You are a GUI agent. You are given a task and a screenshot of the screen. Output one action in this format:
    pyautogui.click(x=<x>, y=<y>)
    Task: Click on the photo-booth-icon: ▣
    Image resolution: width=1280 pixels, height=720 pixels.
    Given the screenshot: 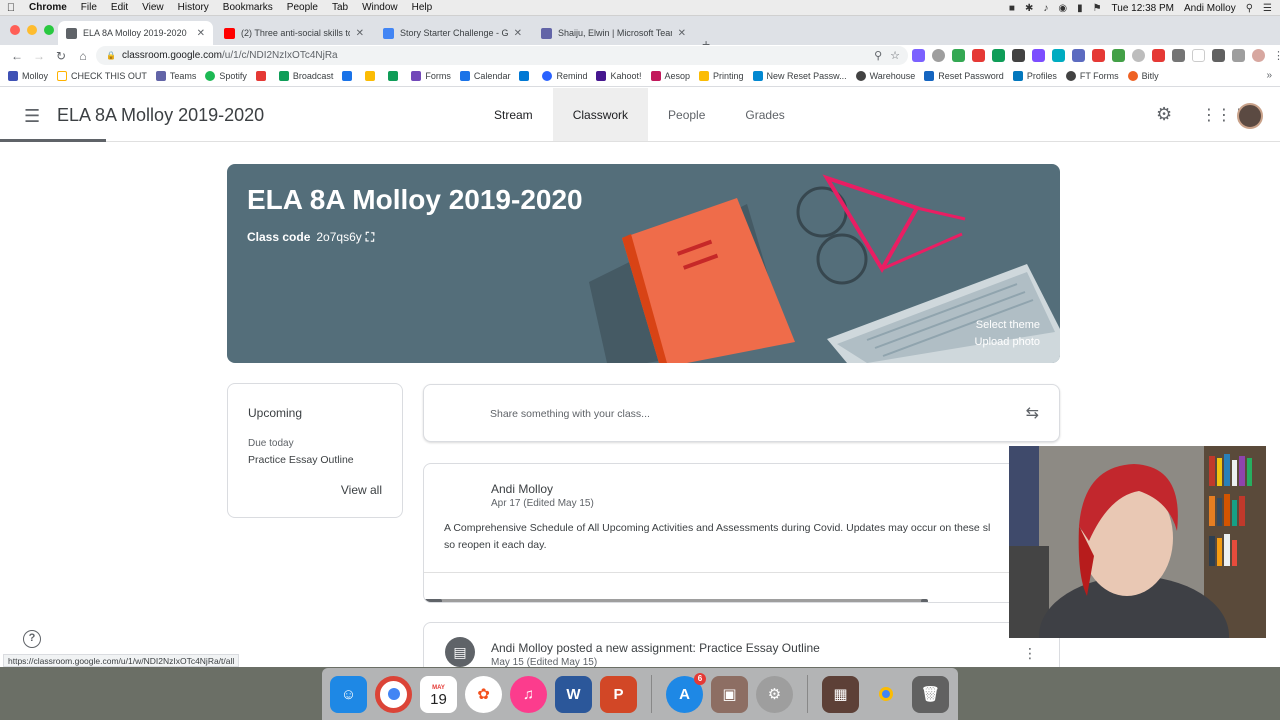 What is the action you would take?
    pyautogui.click(x=729, y=694)
    